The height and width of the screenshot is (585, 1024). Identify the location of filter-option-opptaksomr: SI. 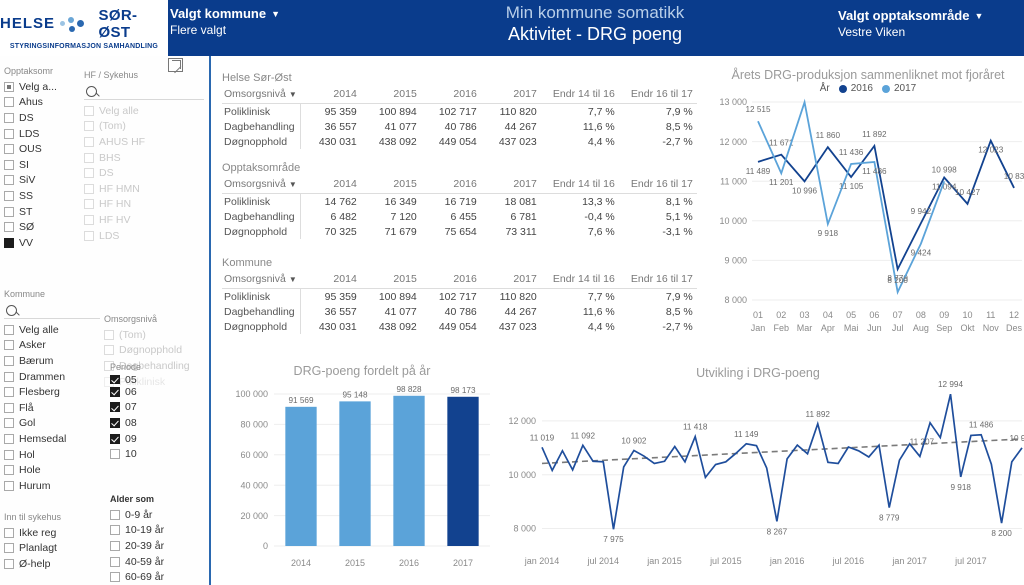
(42, 165).